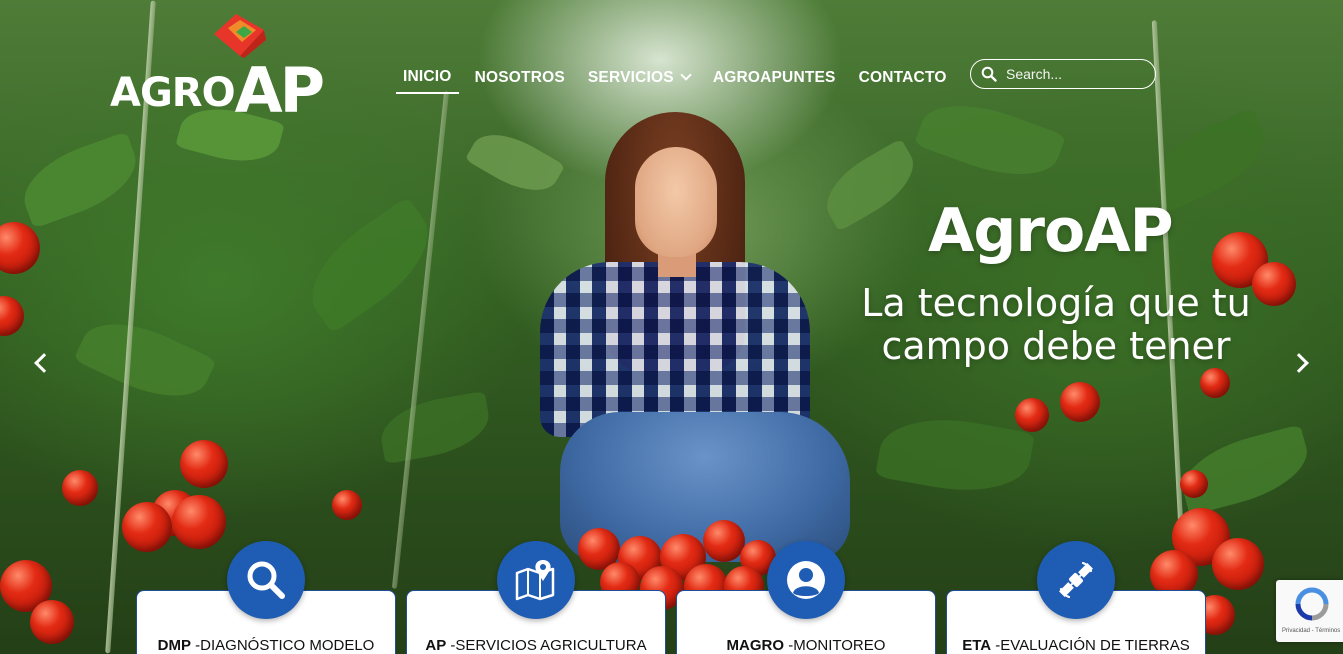 The width and height of the screenshot is (1343, 654). What do you see at coordinates (279, 90) in the screenshot?
I see `logo-text-ap: AP` at bounding box center [279, 90].